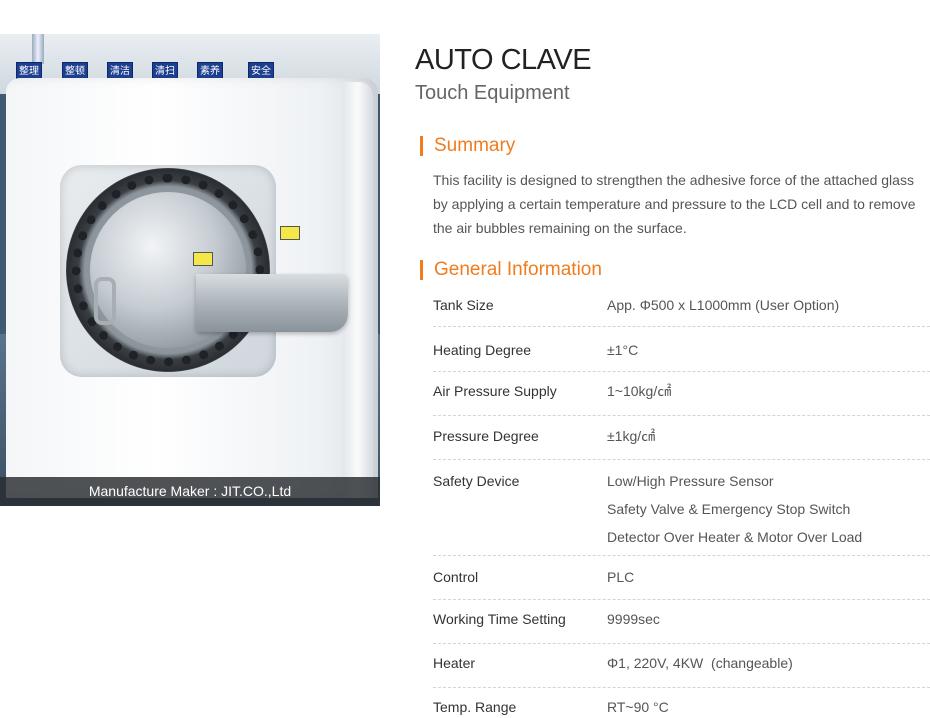 The image size is (930, 718). Describe the element at coordinates (503, 60) in the screenshot. I see `page-title: AUTO CLAVE` at that location.